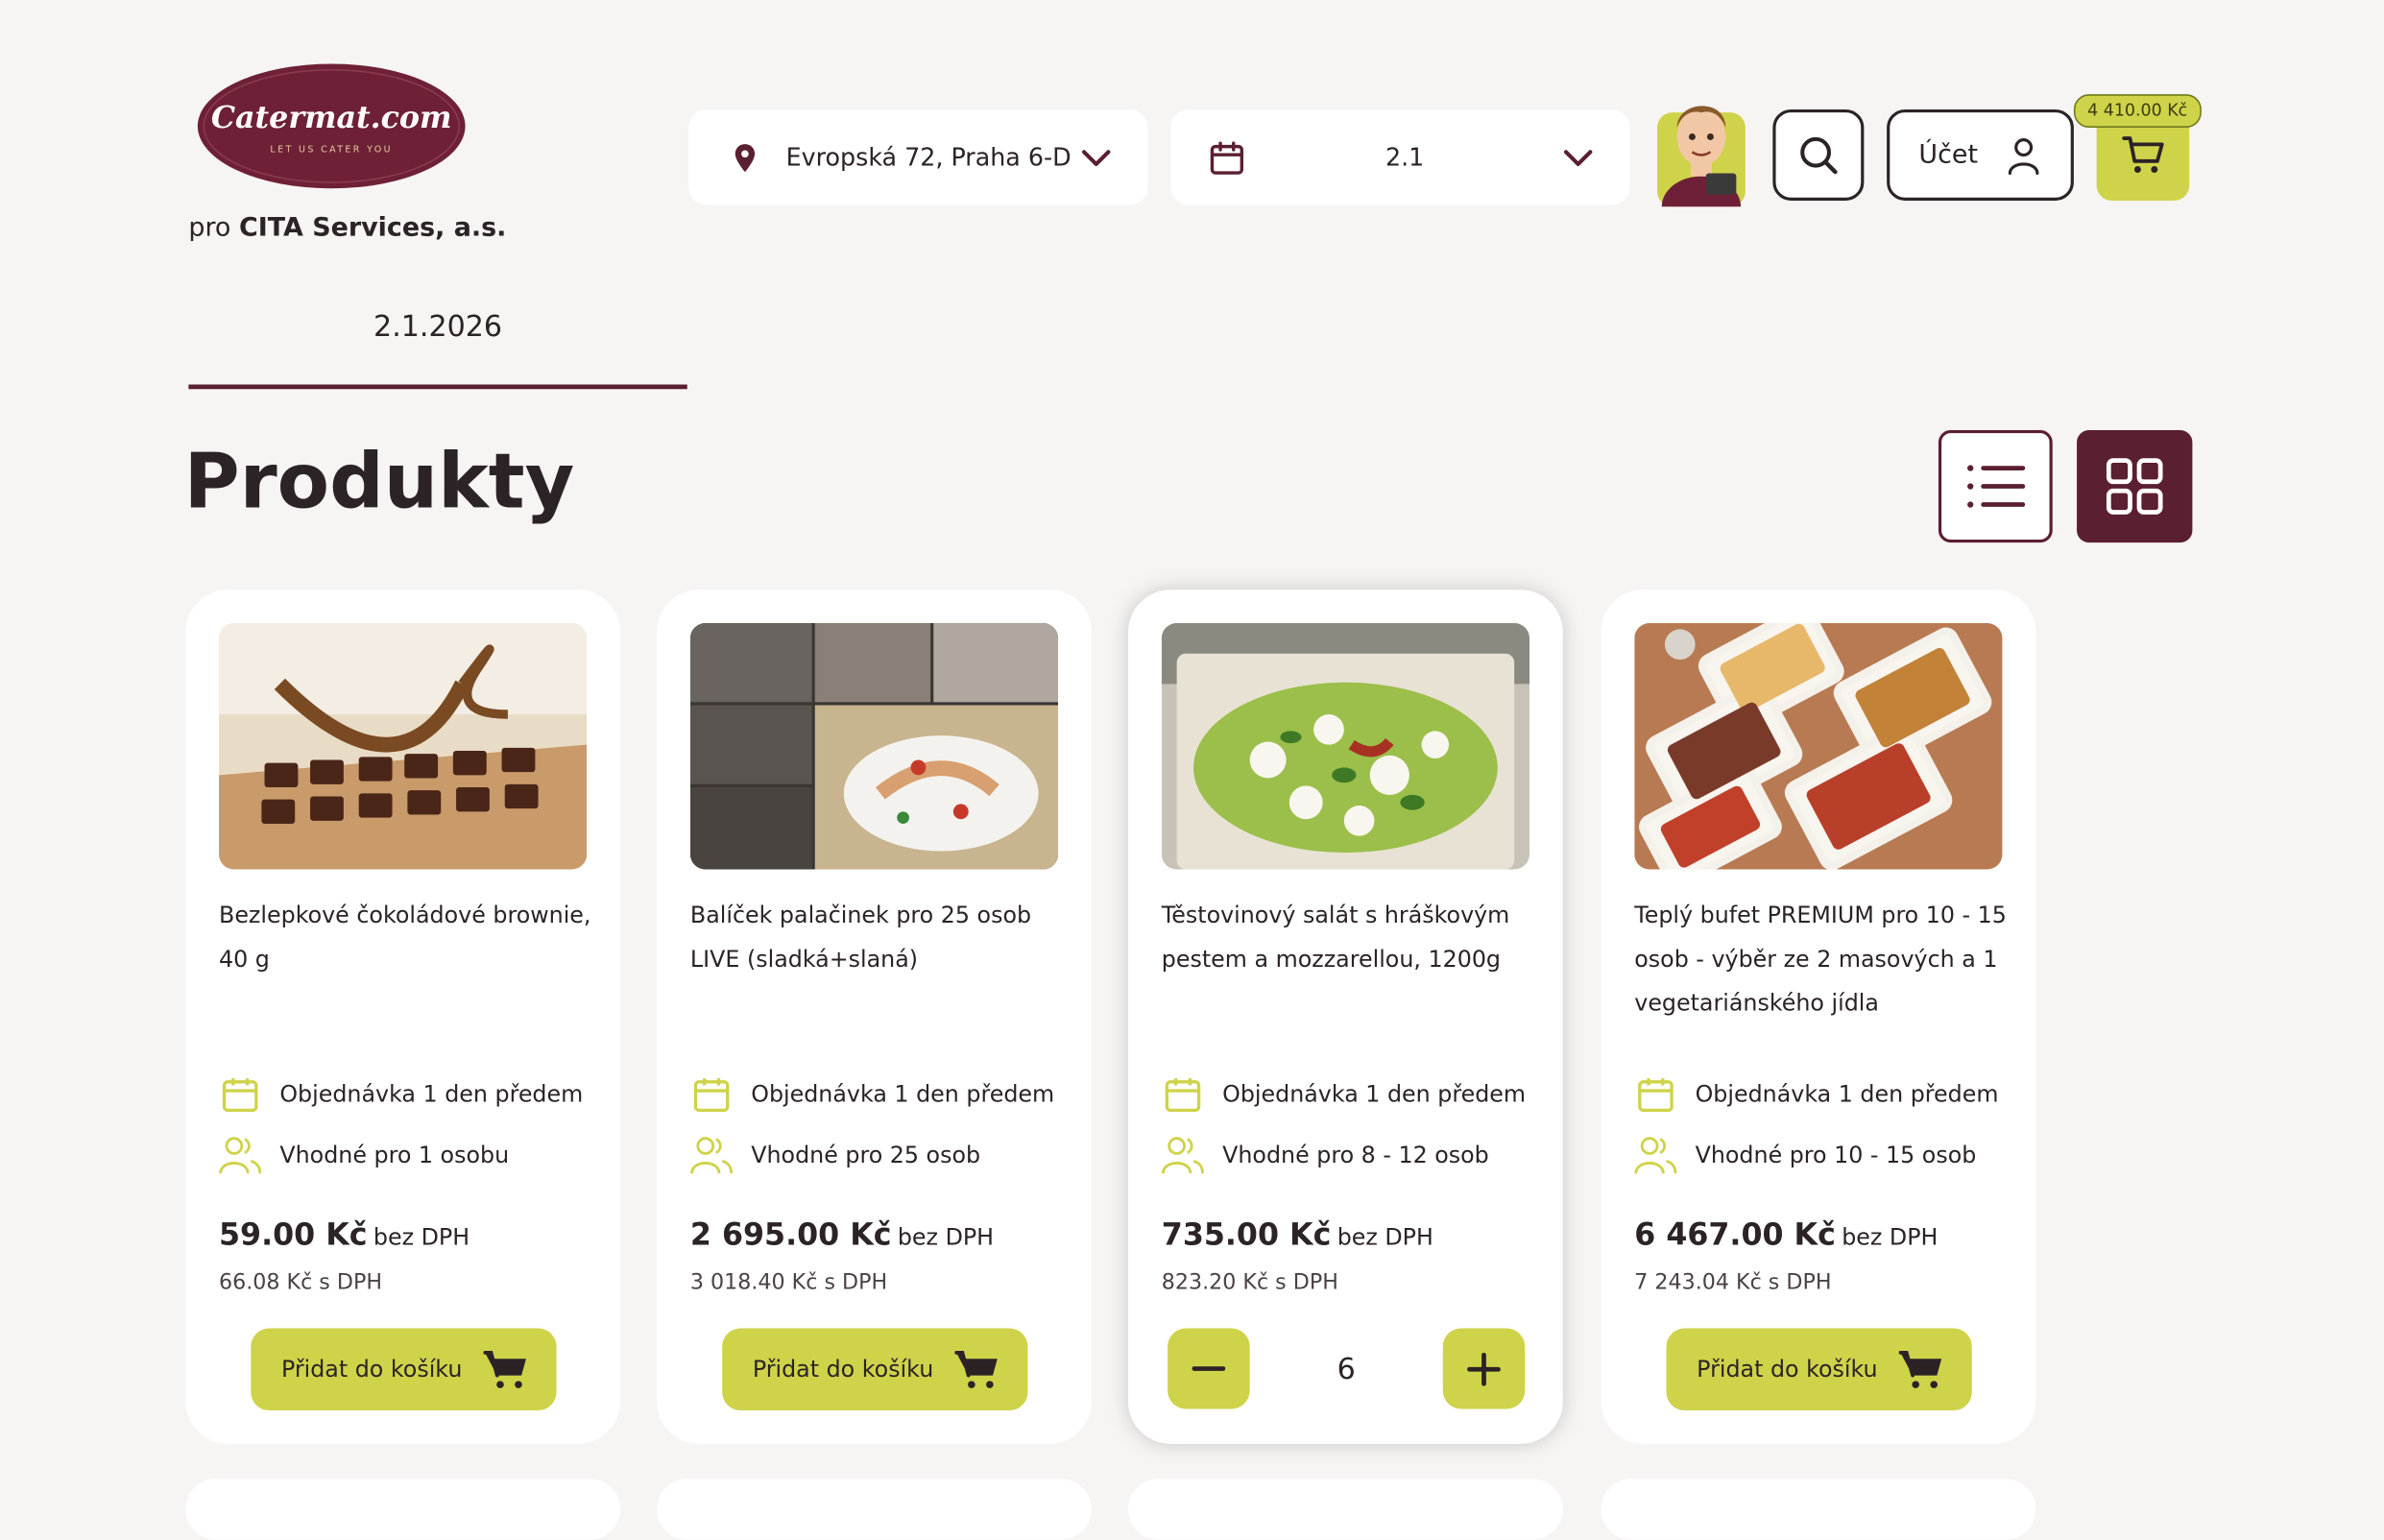 The image size is (2384, 1540). What do you see at coordinates (2137, 111) in the screenshot?
I see `cart-total-badge: 4 410.00 Kč` at bounding box center [2137, 111].